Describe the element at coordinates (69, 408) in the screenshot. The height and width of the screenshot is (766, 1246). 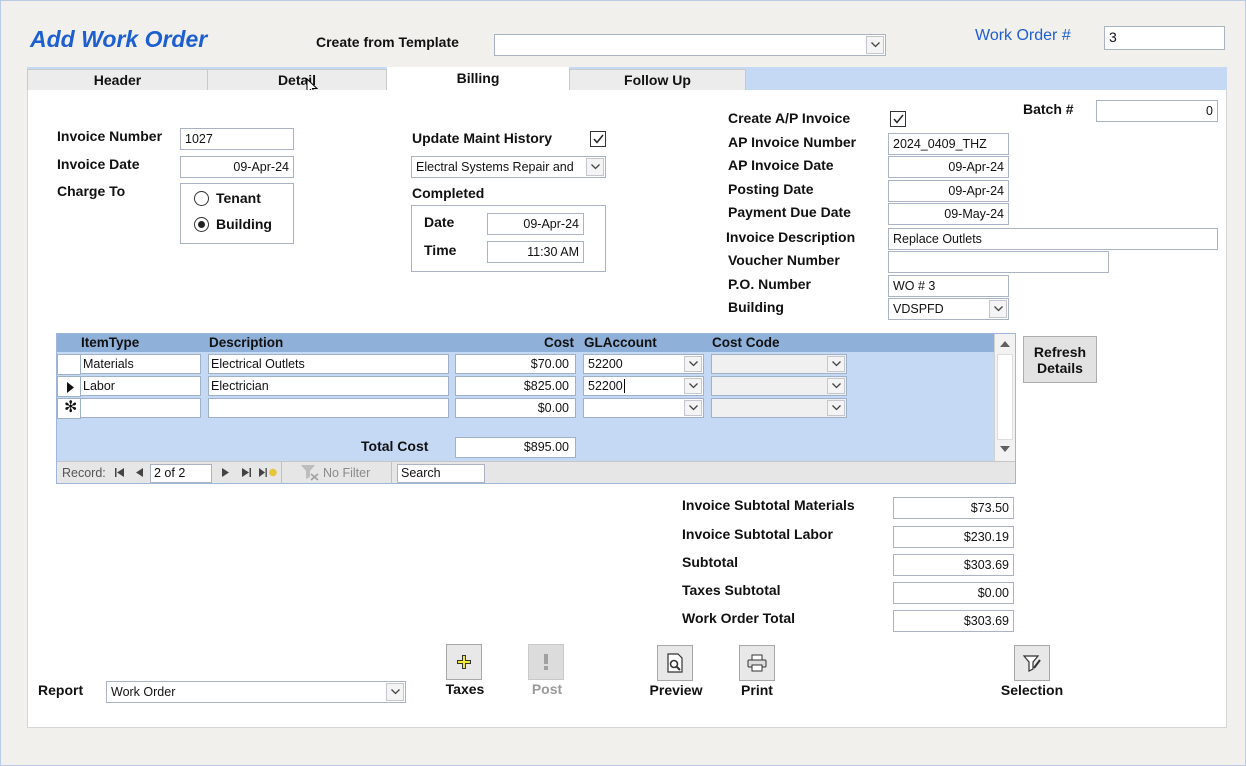
I see `row-selector-new: ✻` at that location.